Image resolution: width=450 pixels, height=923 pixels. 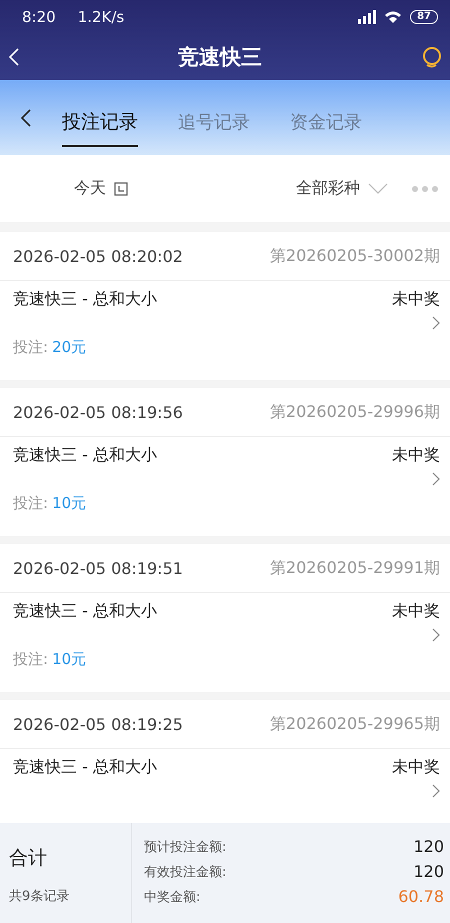 I want to click on issue-number: 第20260205-30002期, so click(x=355, y=256).